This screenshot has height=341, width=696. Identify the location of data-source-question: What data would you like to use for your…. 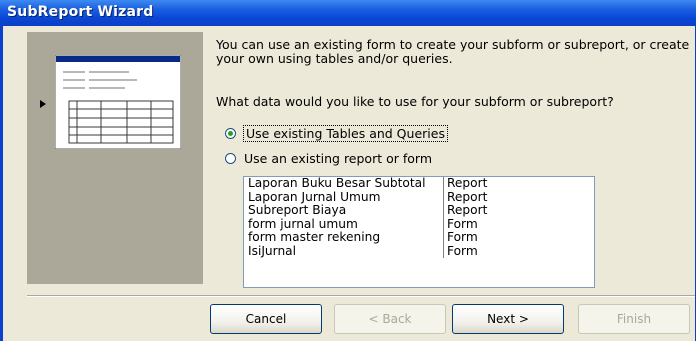
(415, 101).